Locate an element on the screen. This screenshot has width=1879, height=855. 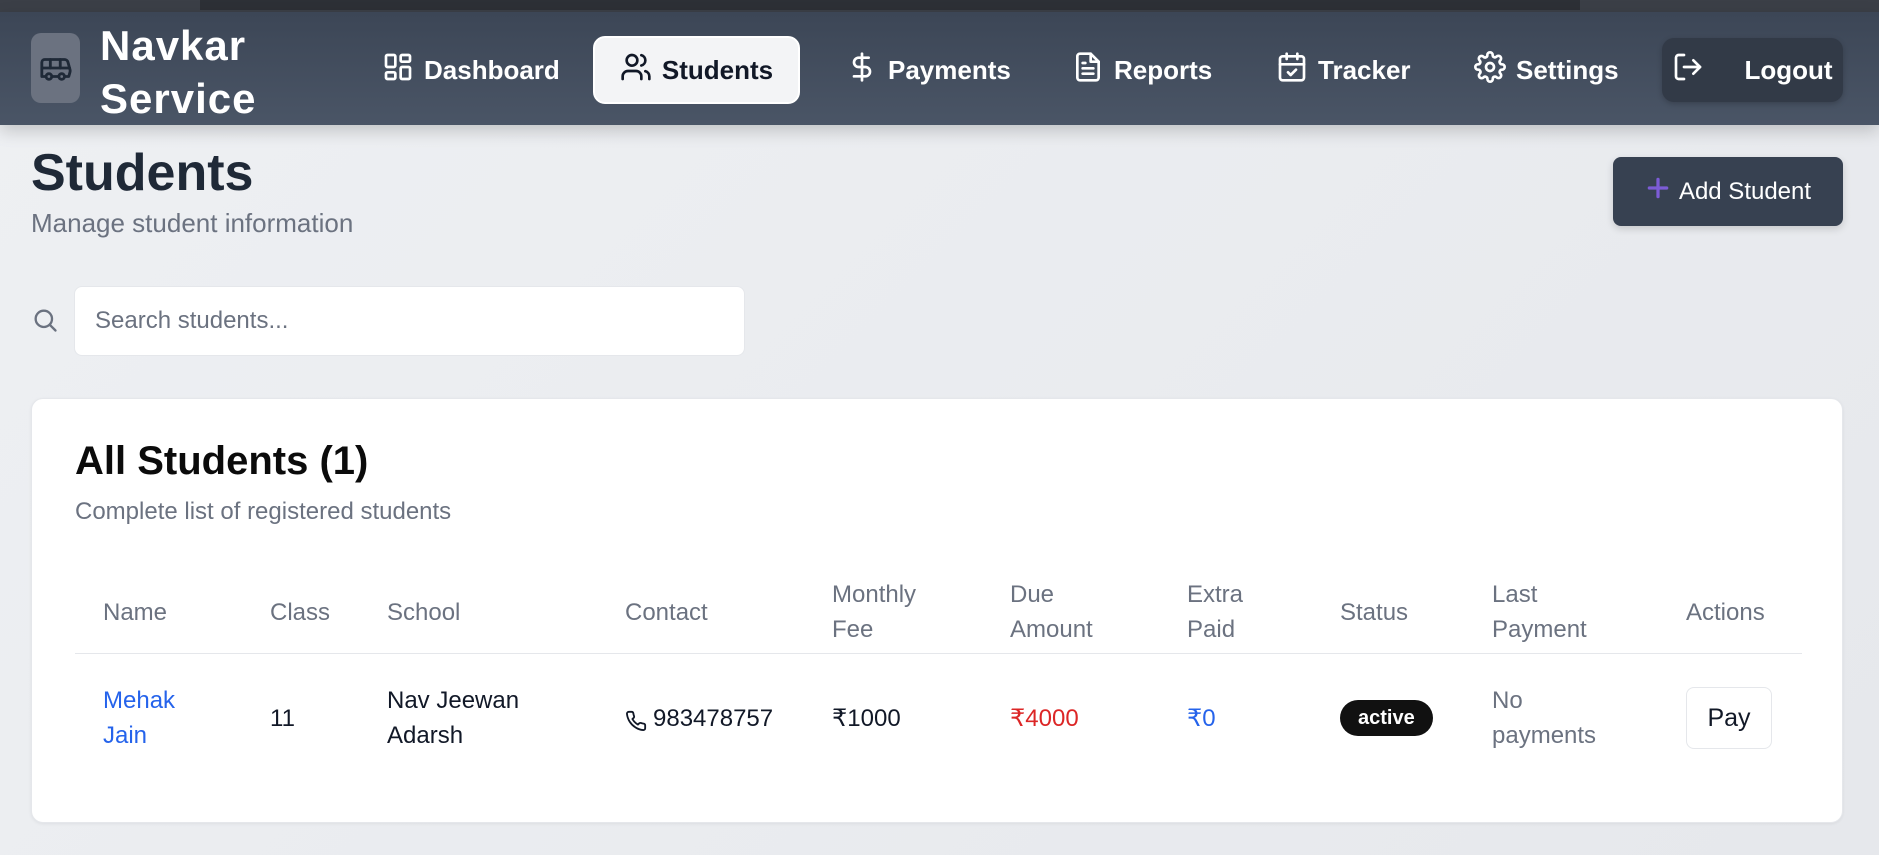
student-contact-number: 983478757 is located at coordinates (713, 718).